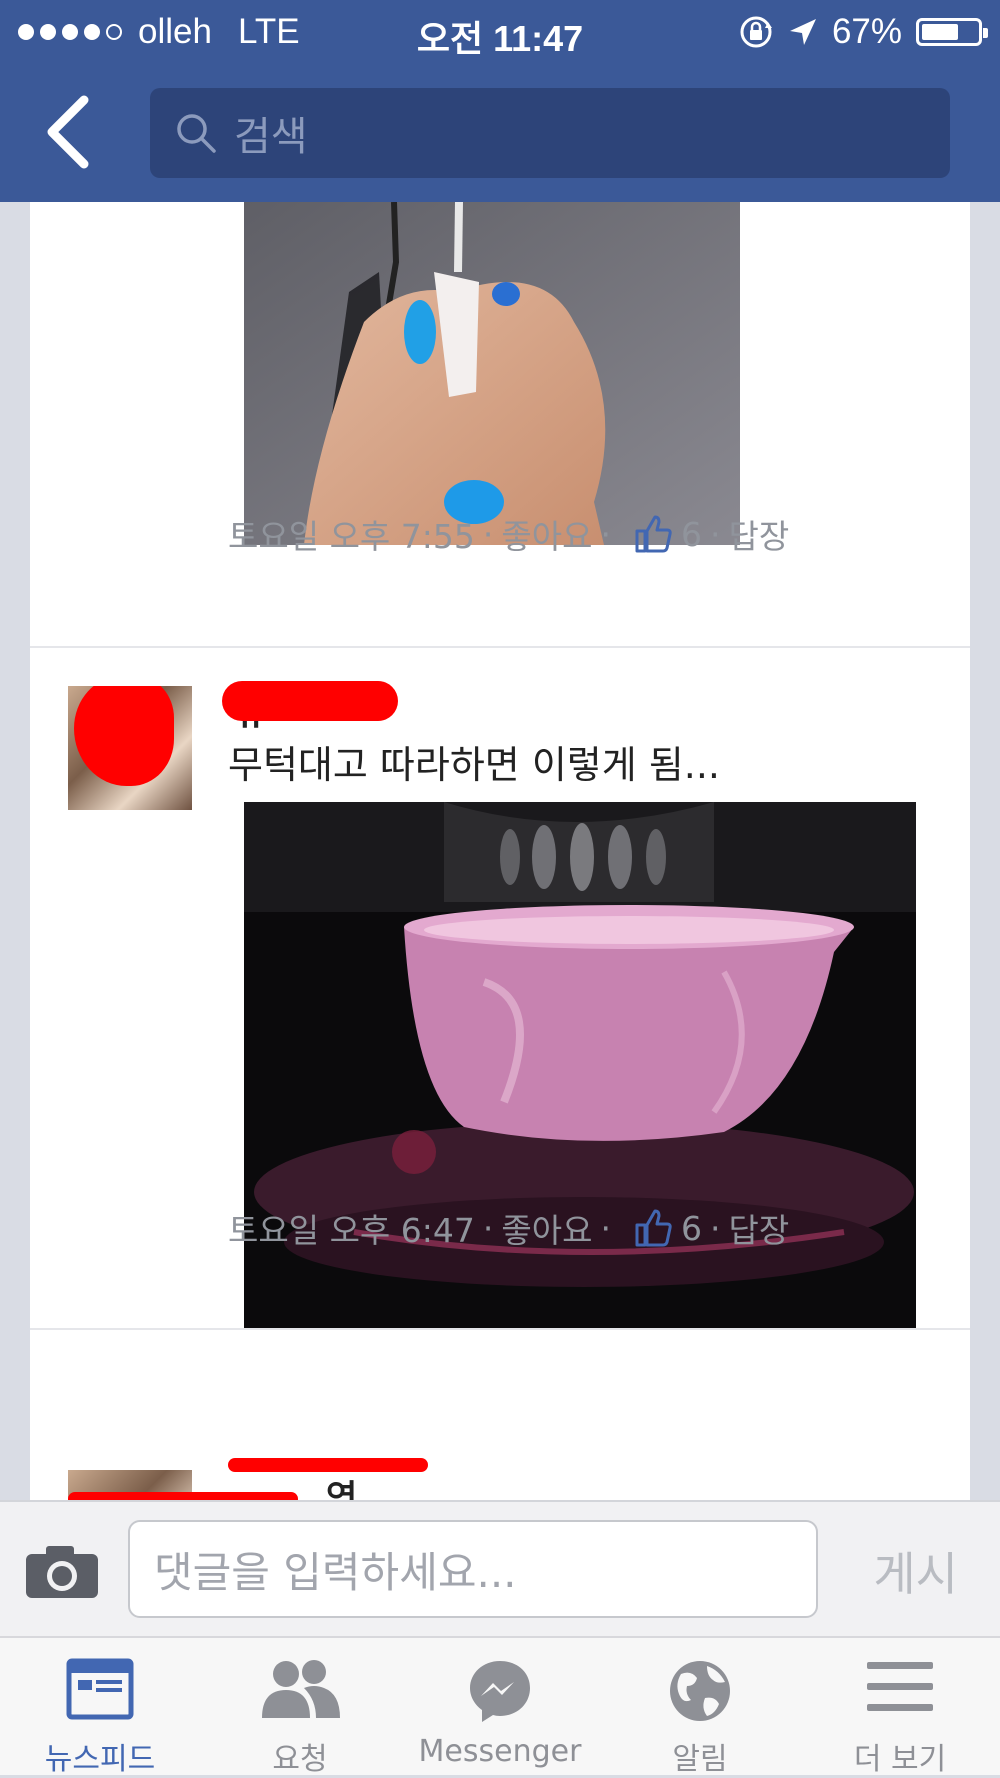 Image resolution: width=1000 pixels, height=1778 pixels. I want to click on news-feed-icon, so click(100, 1689).